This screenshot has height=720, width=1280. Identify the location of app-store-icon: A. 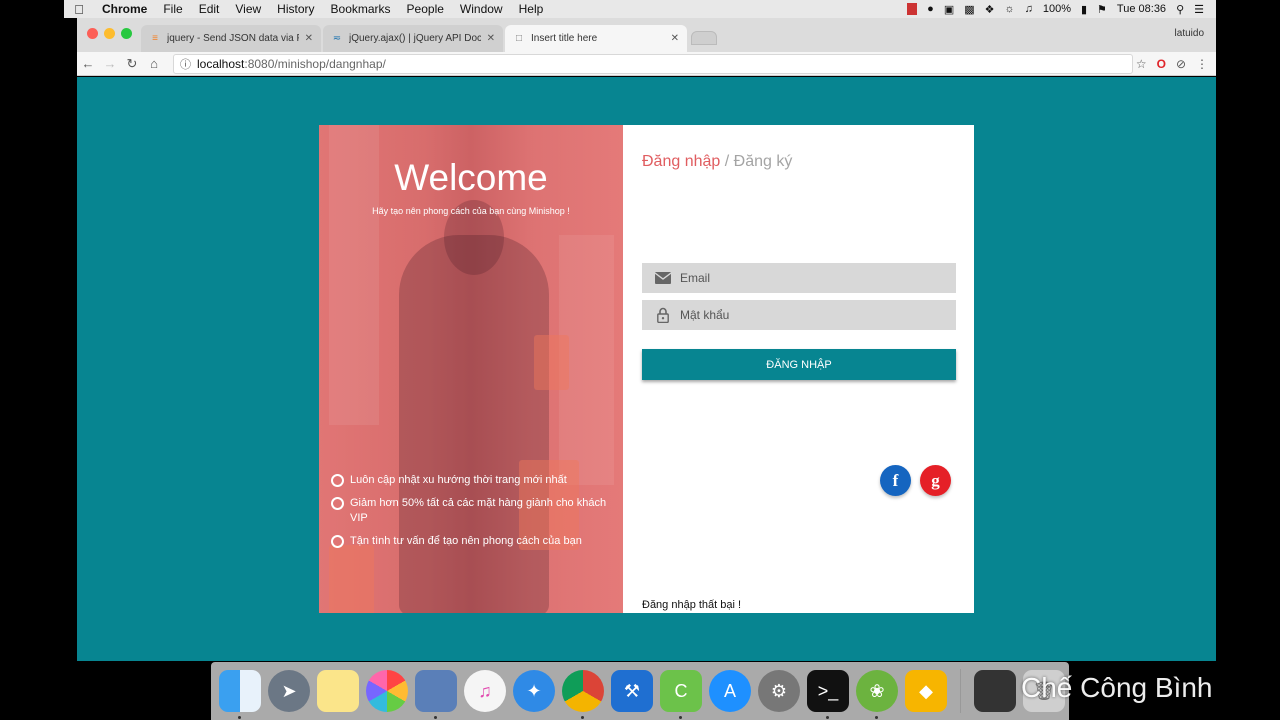
(730, 691).